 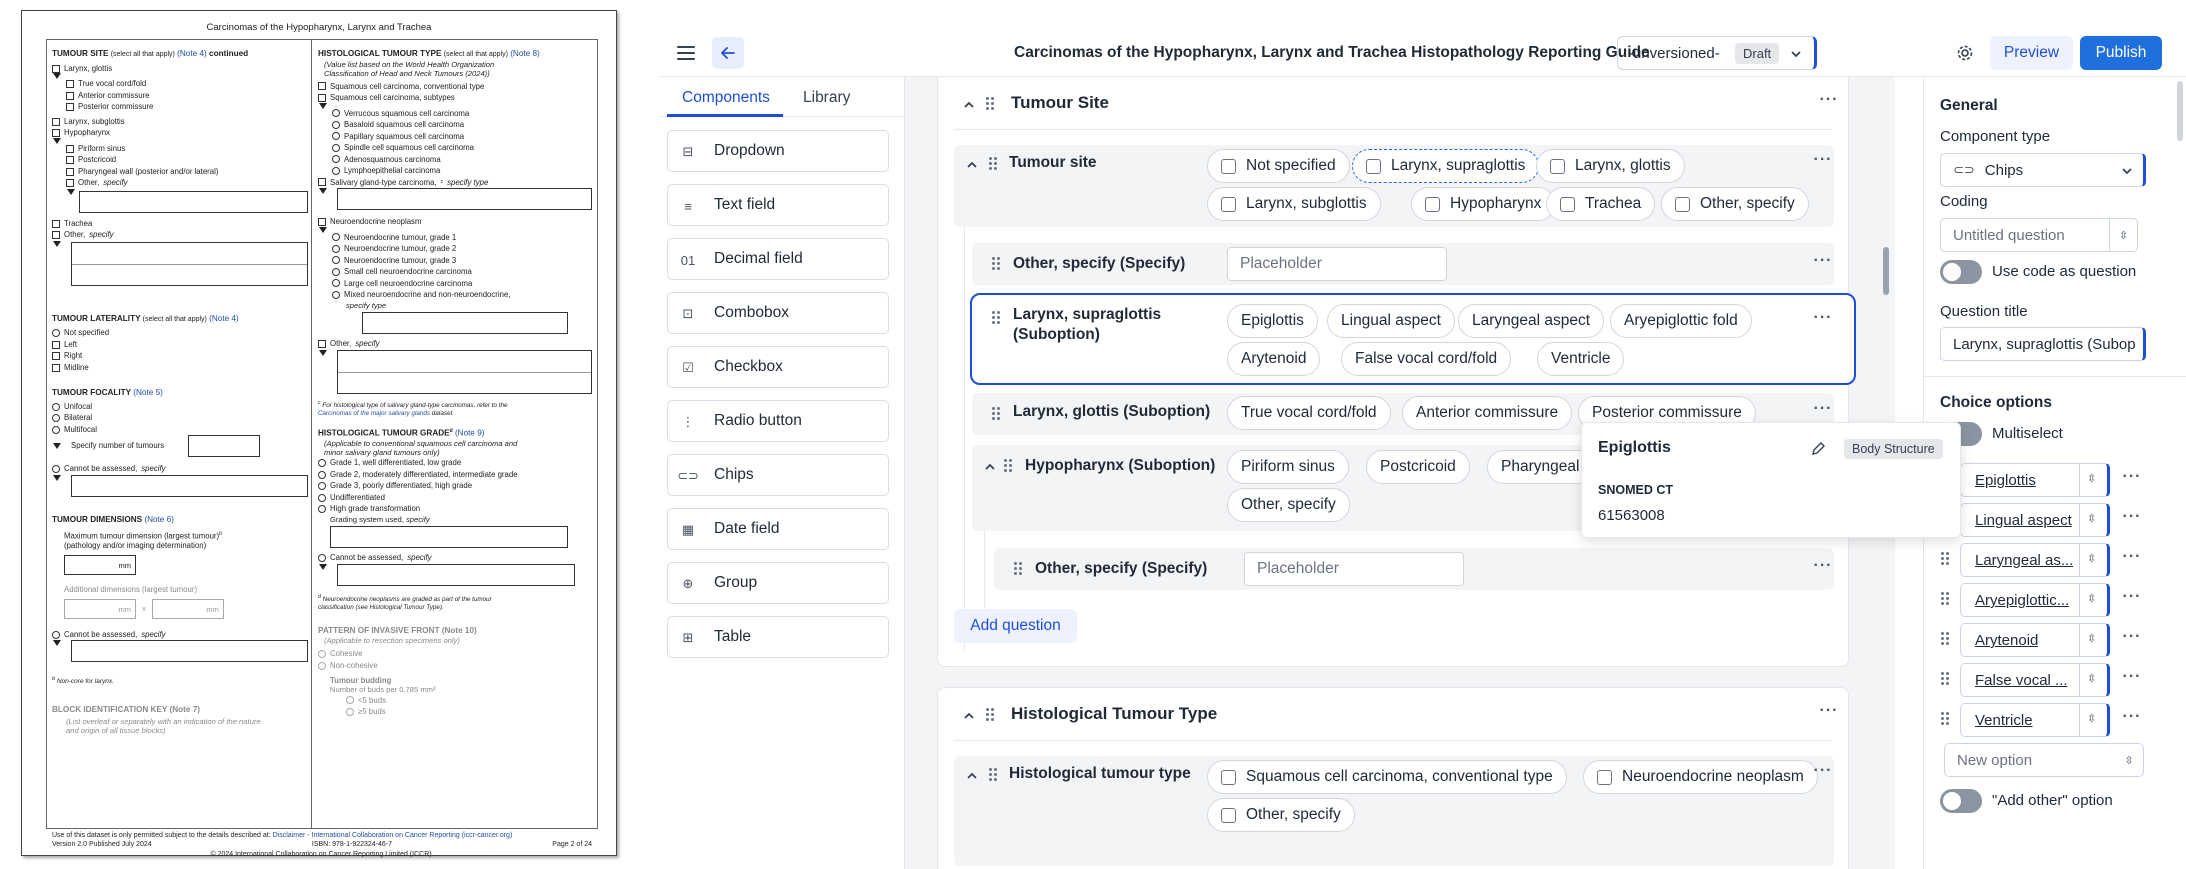 What do you see at coordinates (728, 53) in the screenshot?
I see `back-arrow-icon` at bounding box center [728, 53].